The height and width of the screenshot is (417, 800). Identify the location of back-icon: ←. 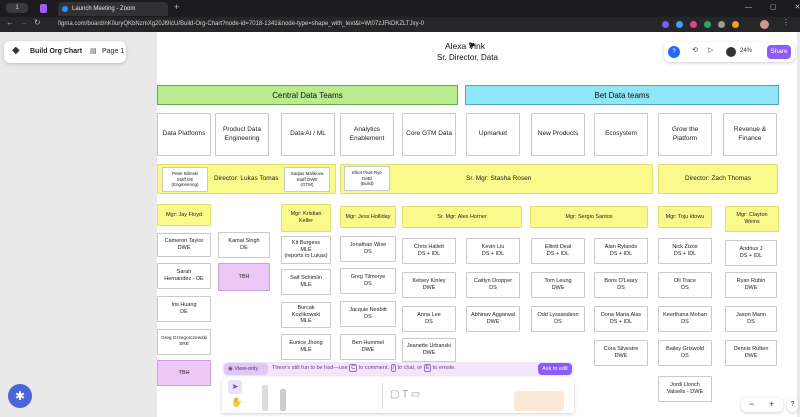
(10, 22).